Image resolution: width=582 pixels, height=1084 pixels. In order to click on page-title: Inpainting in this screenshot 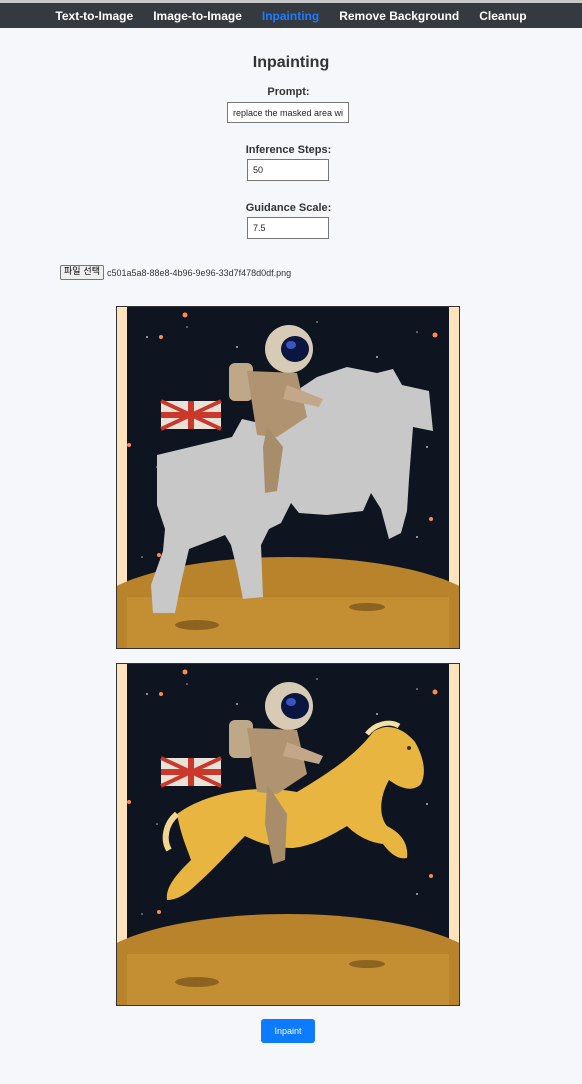, I will do `click(291, 62)`.